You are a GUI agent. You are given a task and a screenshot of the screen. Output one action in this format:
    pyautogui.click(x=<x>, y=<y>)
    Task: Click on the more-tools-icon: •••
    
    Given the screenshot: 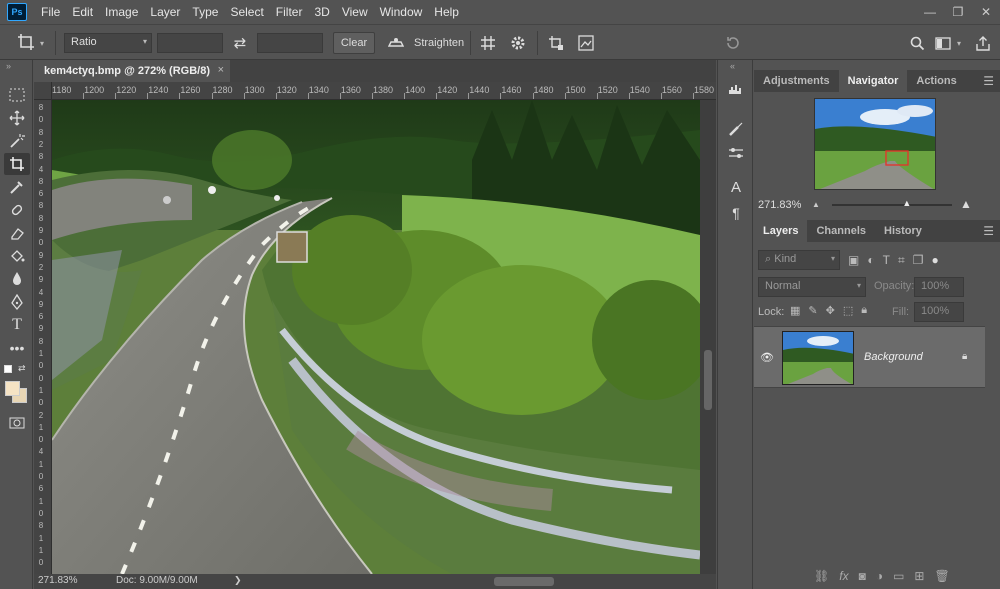 What is the action you would take?
    pyautogui.click(x=17, y=348)
    